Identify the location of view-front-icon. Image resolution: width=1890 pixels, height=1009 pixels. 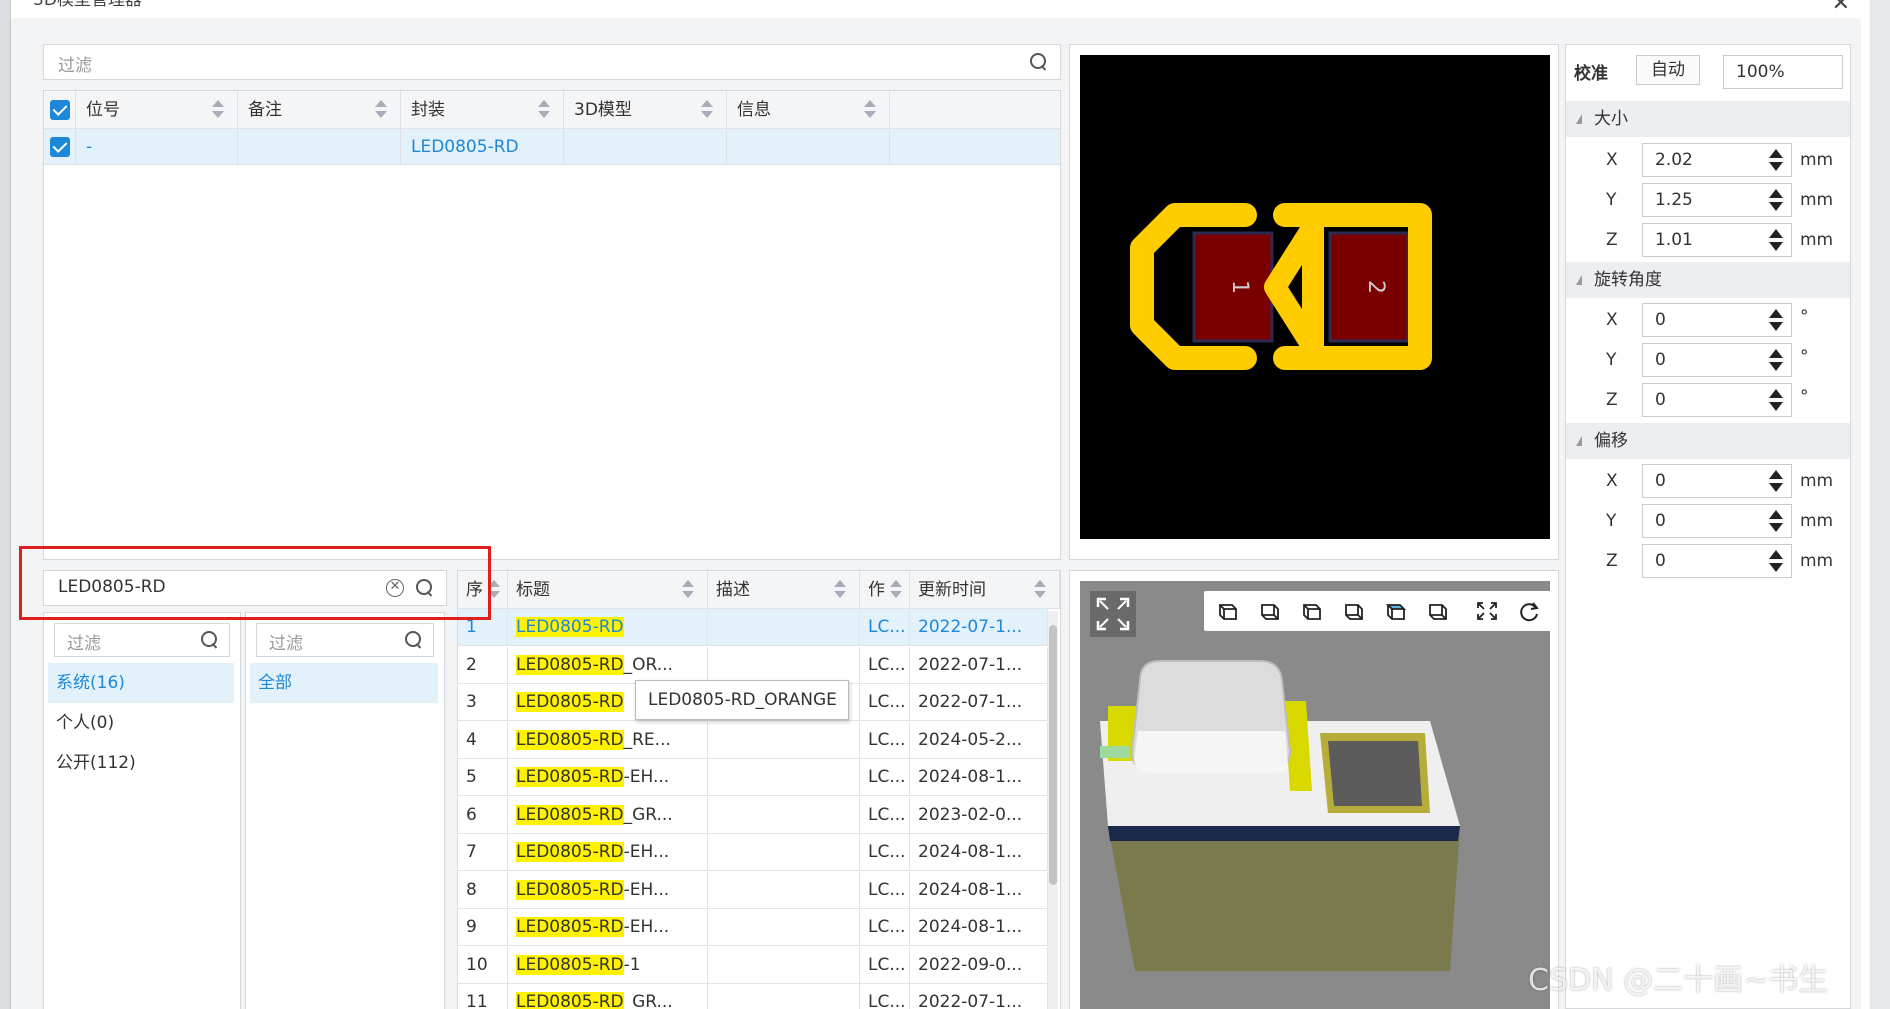
(1227, 611).